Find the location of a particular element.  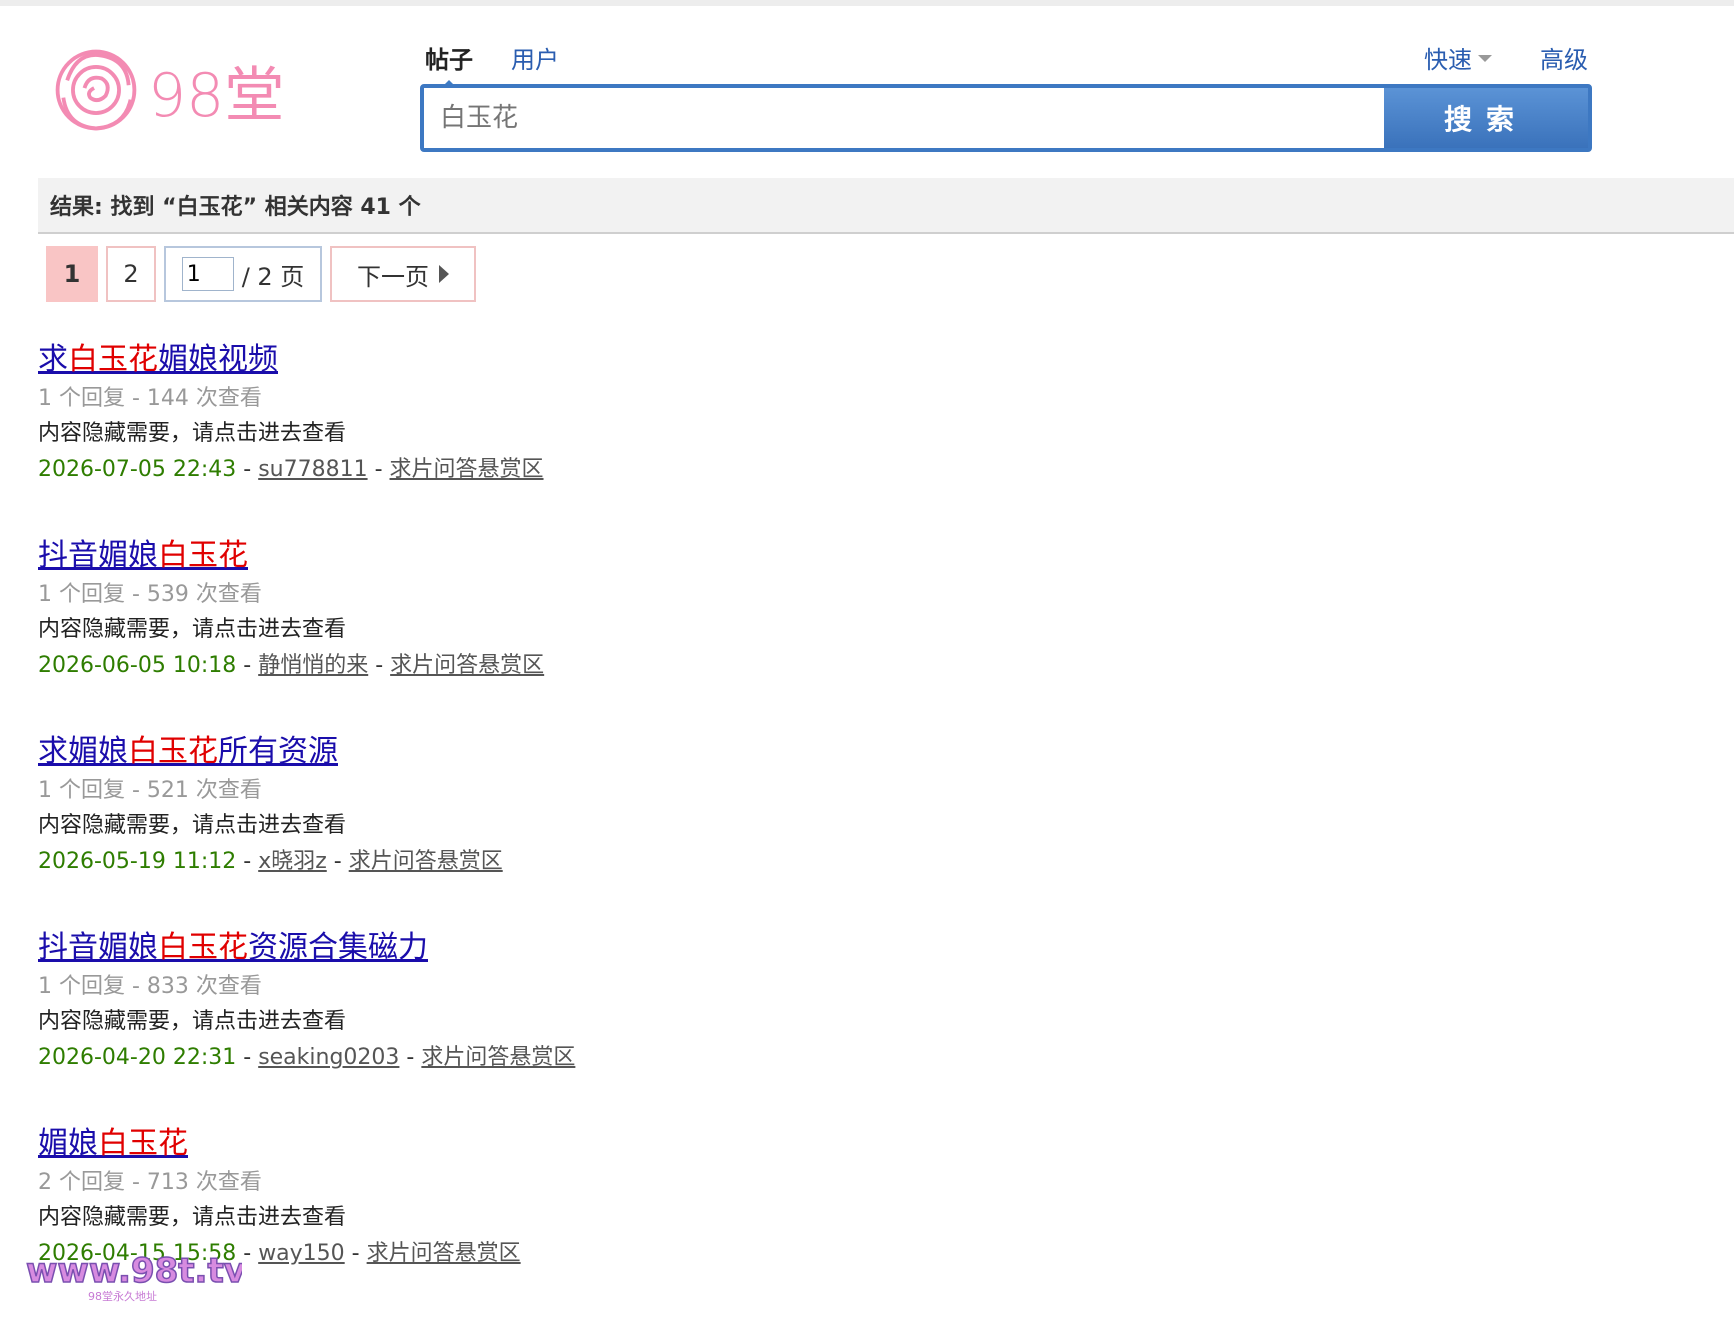

search-button: 搜索 is located at coordinates (1486, 118).